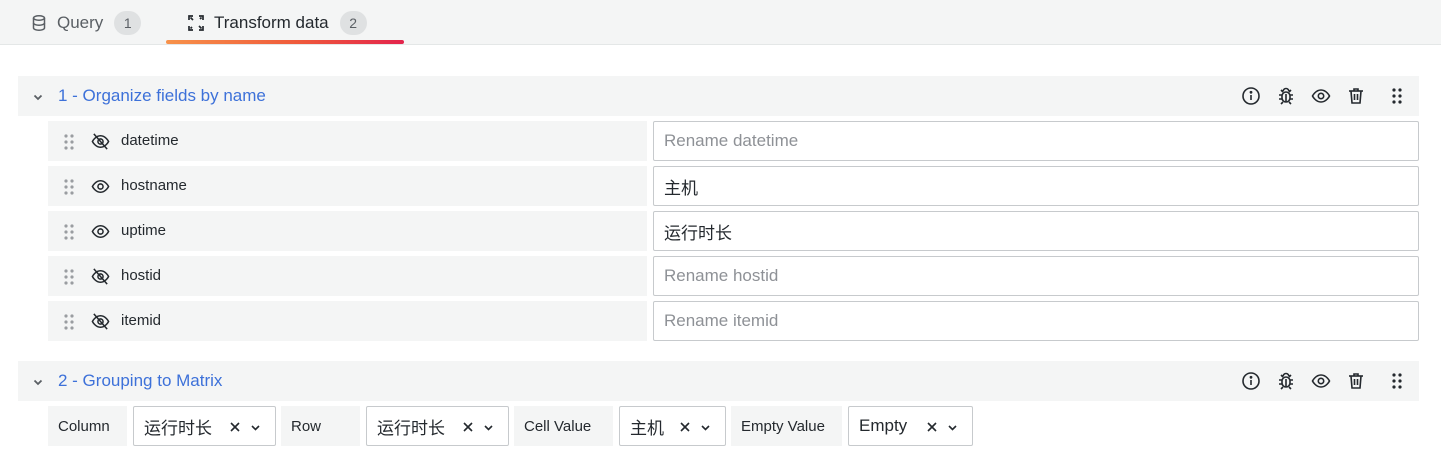  I want to click on row-select: 运行时长, so click(437, 426).